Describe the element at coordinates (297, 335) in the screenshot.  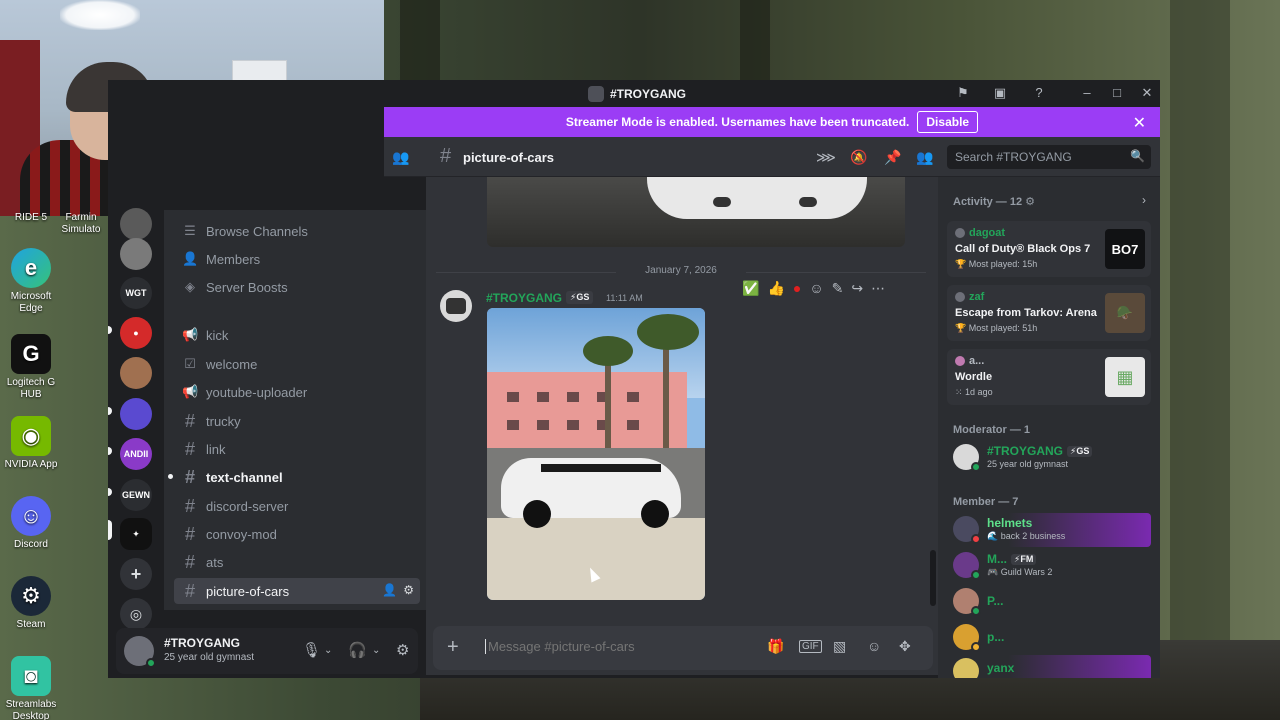
I see `channel-kick: 📢 kick` at that location.